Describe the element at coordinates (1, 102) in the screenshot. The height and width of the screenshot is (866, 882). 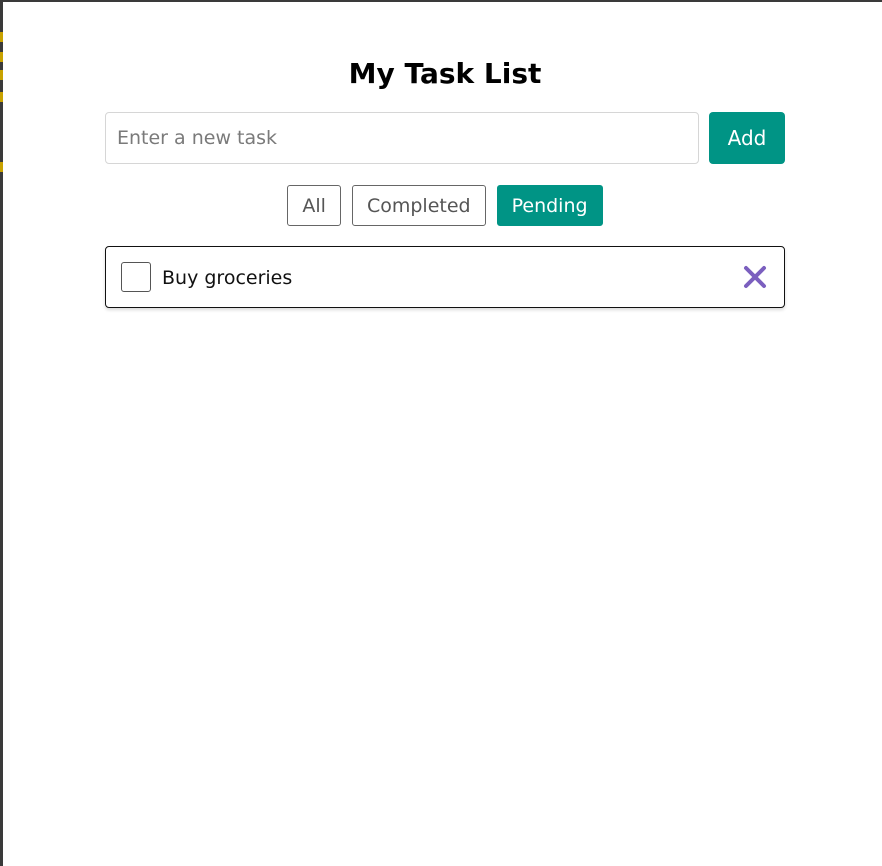
I see `window-edge-markers` at that location.